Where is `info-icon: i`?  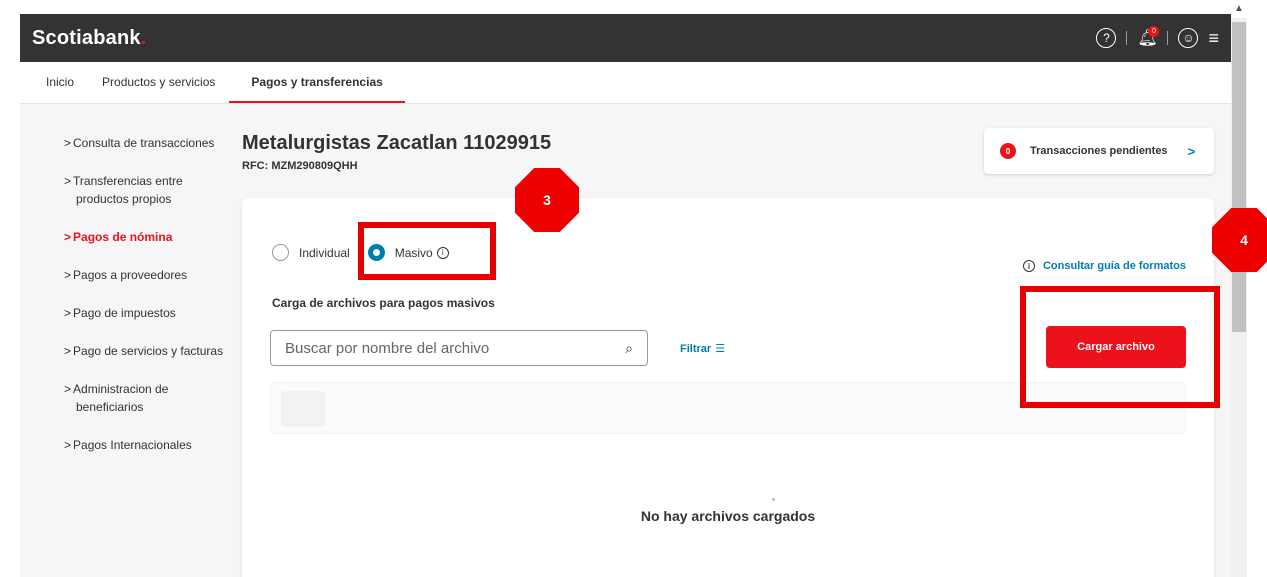
info-icon: i is located at coordinates (1028, 266).